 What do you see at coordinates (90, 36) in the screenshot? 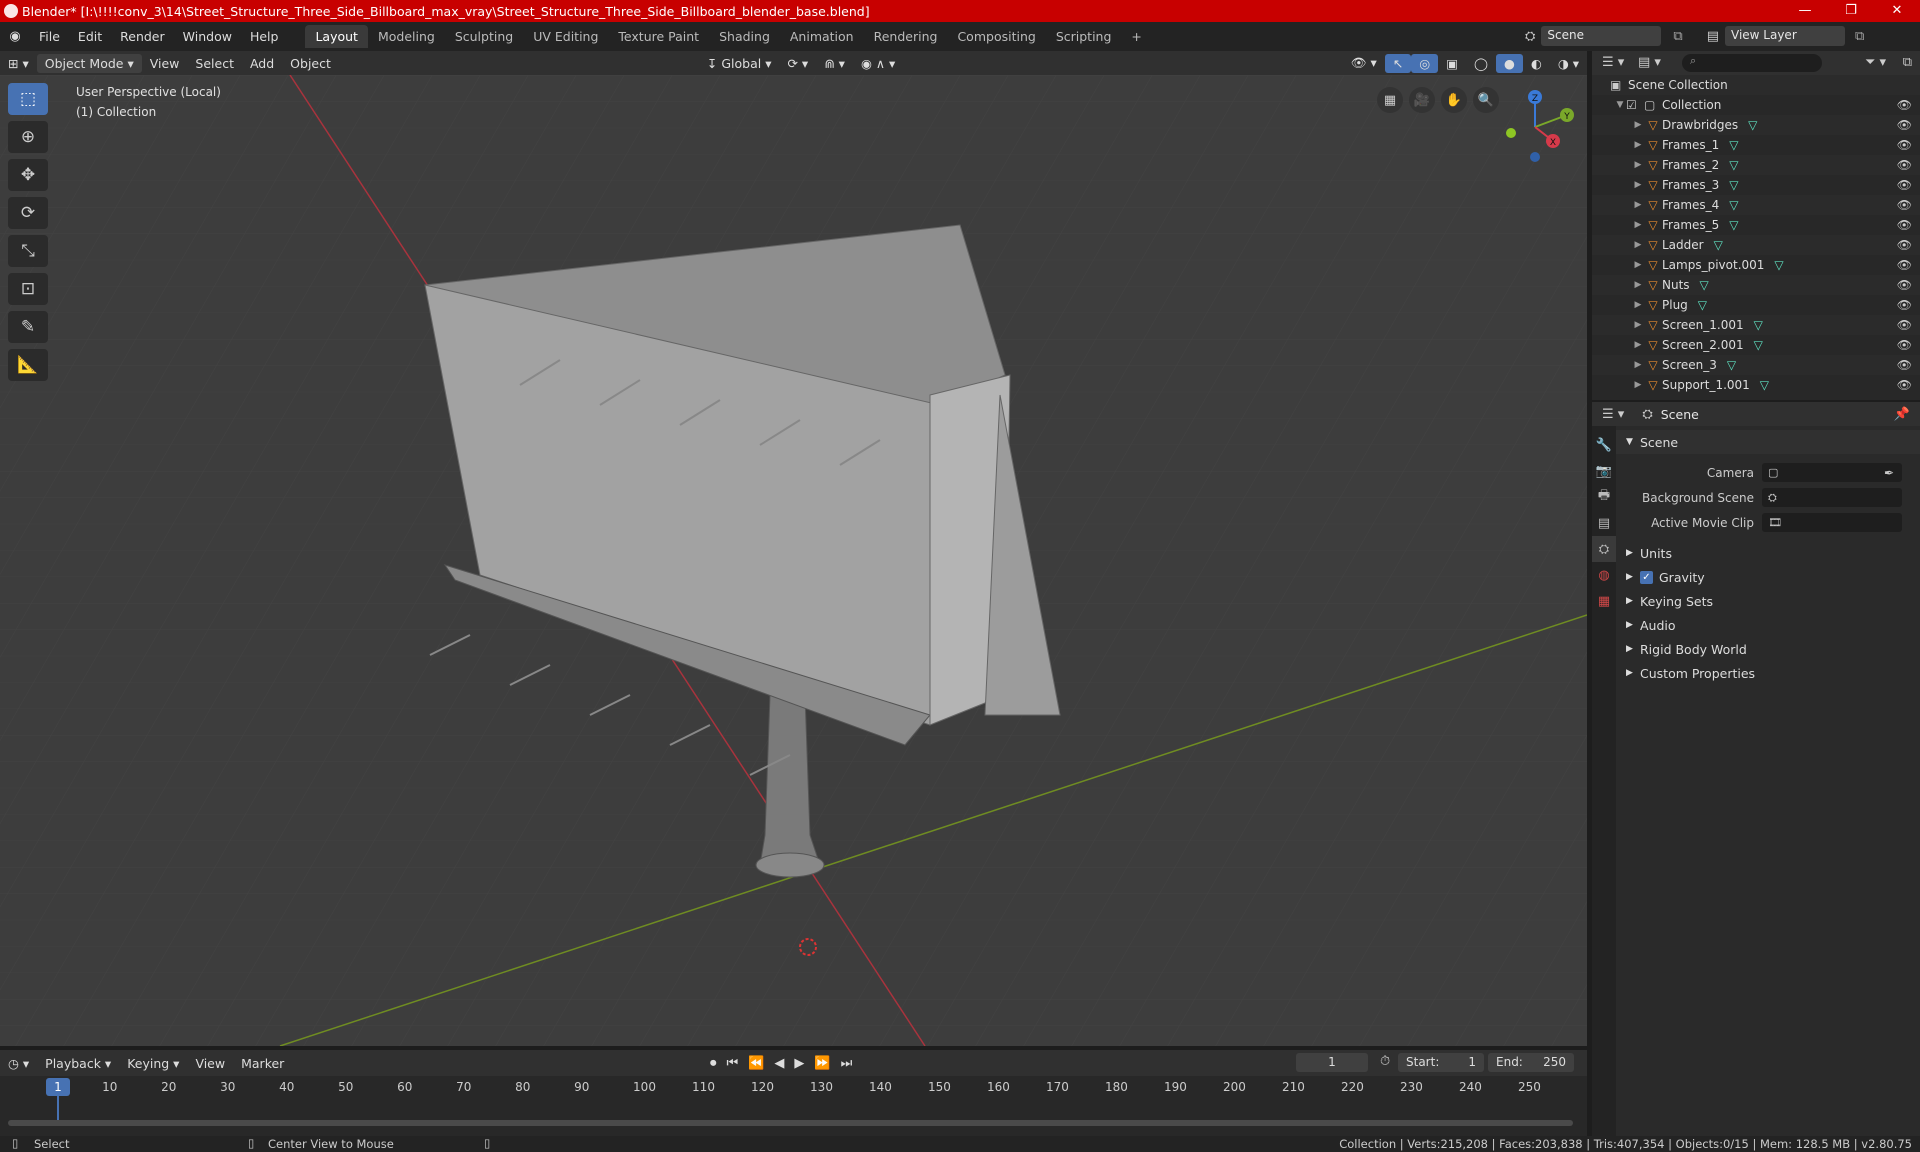
I see `menu-edit: Edit` at bounding box center [90, 36].